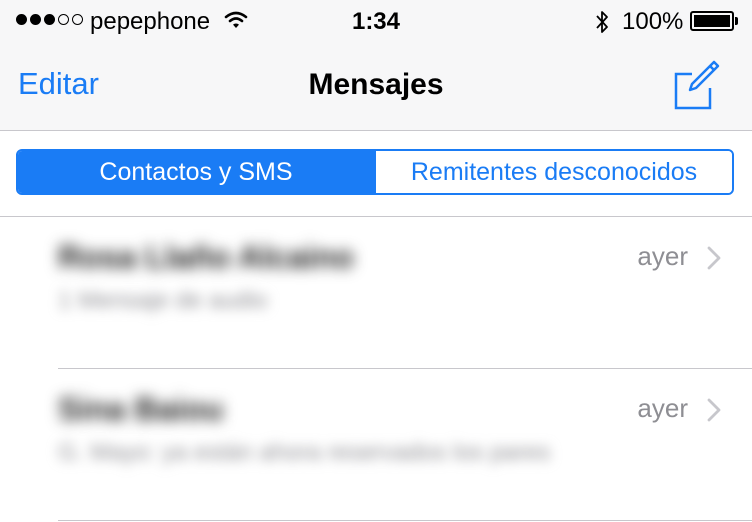 The image size is (752, 522). What do you see at coordinates (141, 409) in the screenshot?
I see `contact-name: Sina Baiou` at bounding box center [141, 409].